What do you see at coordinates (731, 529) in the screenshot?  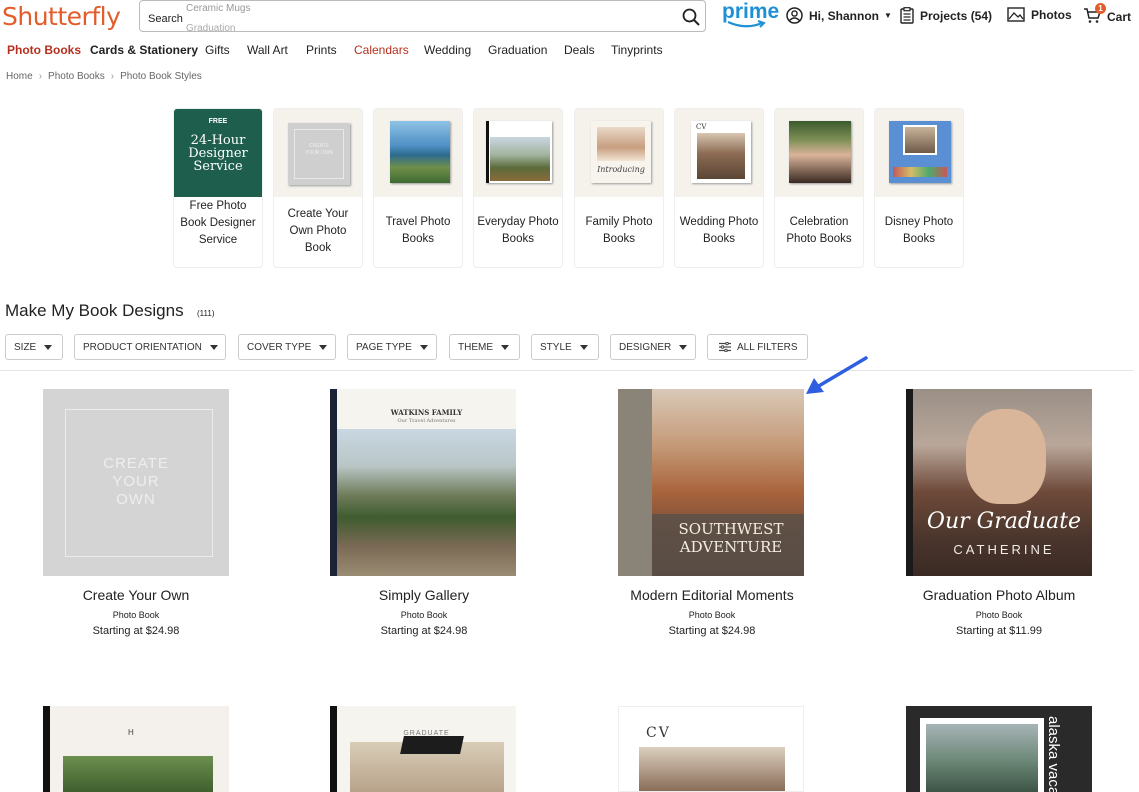 I see `cover-text: SOUTHWEST` at bounding box center [731, 529].